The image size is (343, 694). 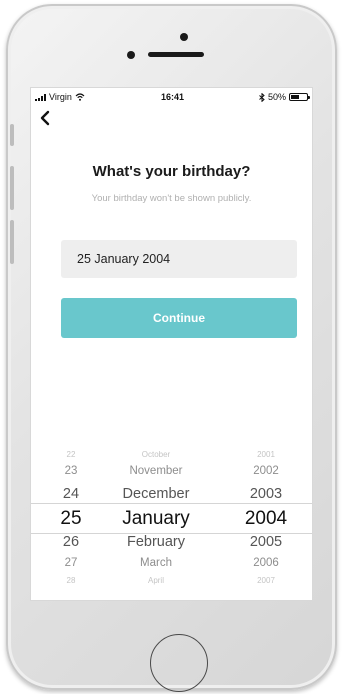 I want to click on picker-row: 27 March 2006, so click(x=171, y=564).